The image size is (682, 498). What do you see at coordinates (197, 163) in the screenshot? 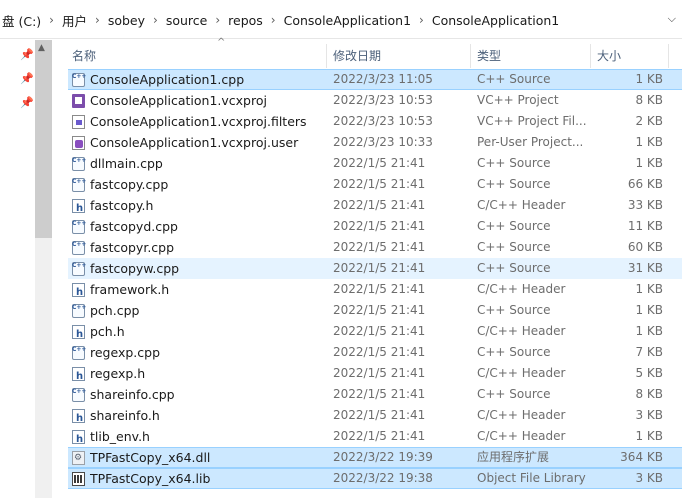
I see `file-name-cell: dllmain.cpp` at bounding box center [197, 163].